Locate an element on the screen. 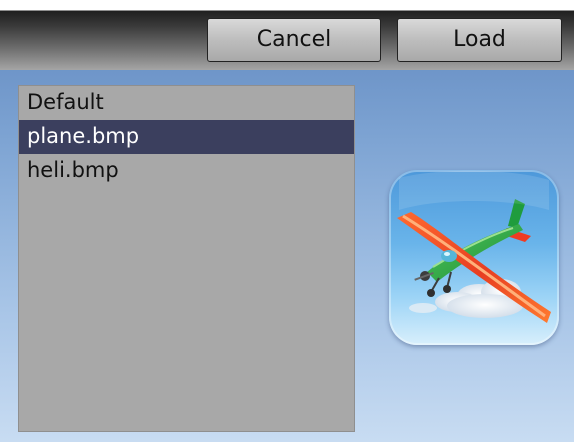  list-item-plane-bmp: plane.bmp is located at coordinates (186, 137).